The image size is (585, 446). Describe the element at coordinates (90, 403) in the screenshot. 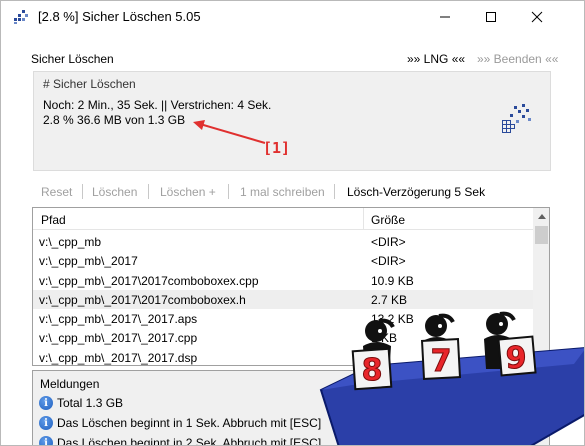

I see `message-text: Total 1.3 GB` at that location.